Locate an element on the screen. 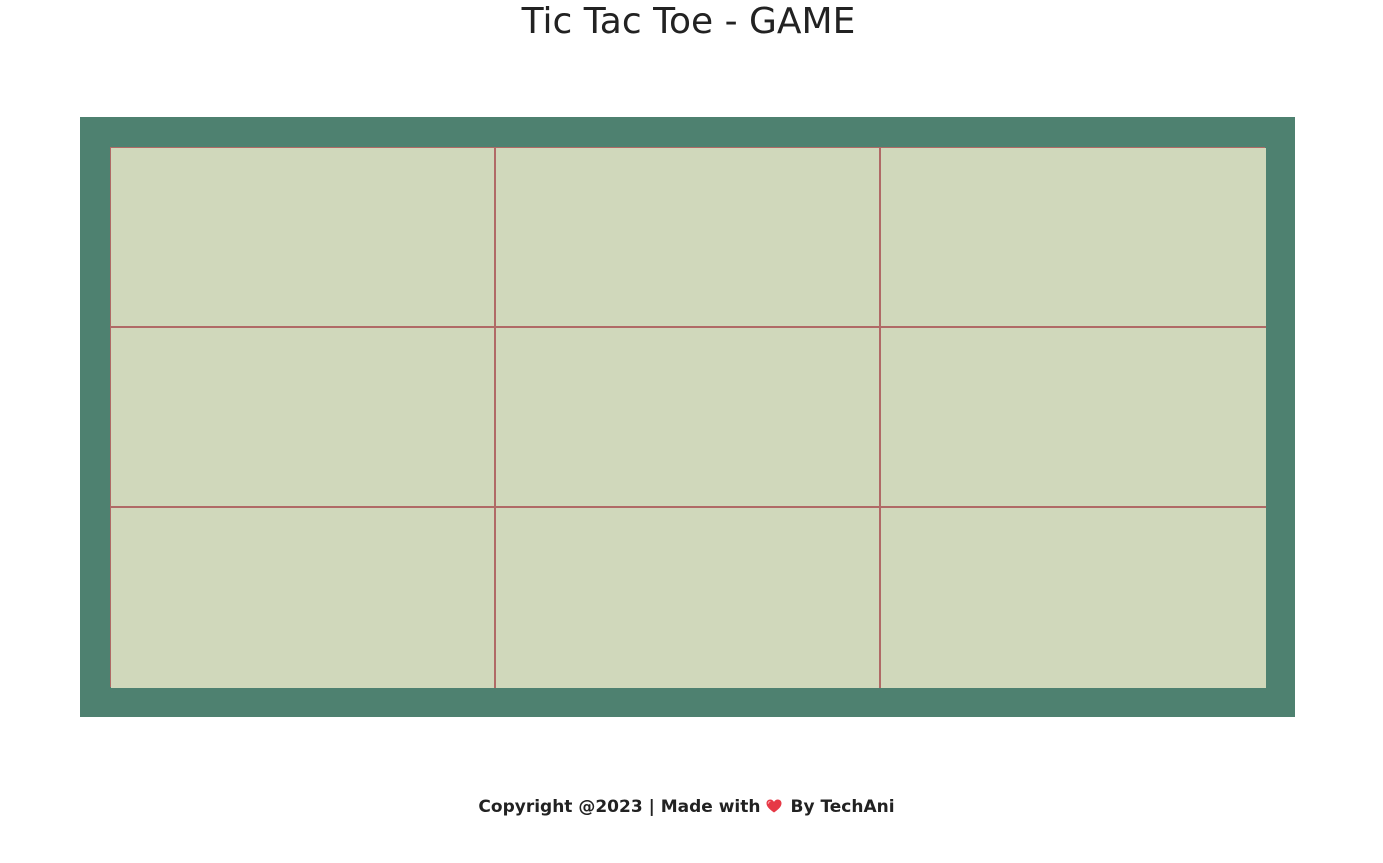  heart-icon is located at coordinates (774, 806).